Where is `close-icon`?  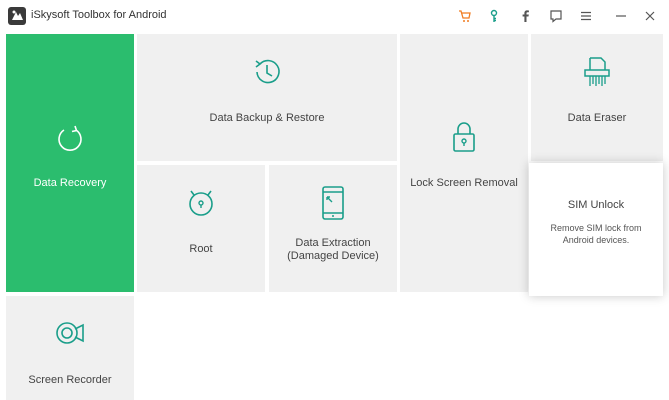 close-icon is located at coordinates (650, 16).